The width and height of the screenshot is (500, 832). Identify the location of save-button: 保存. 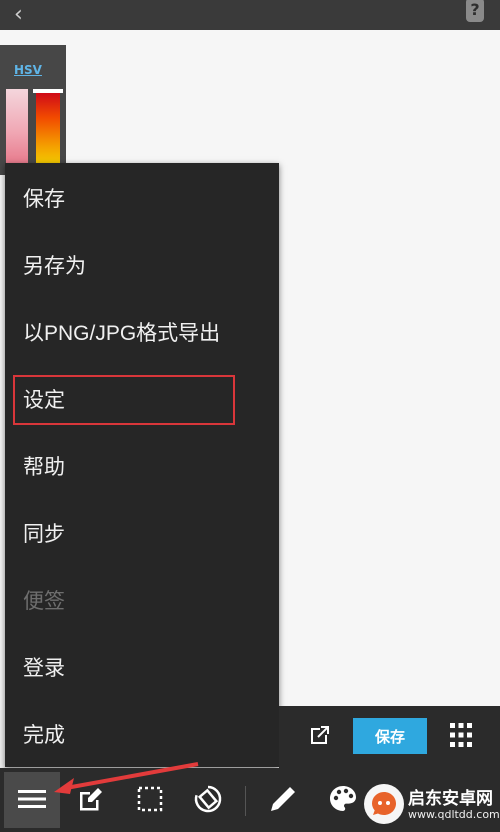
(390, 736).